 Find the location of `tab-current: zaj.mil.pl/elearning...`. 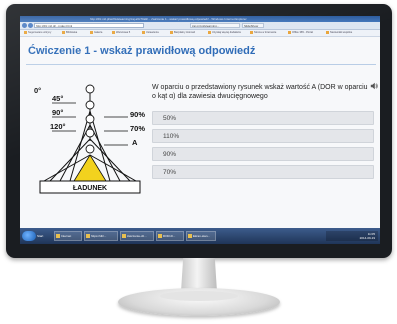

tab-current: zaj.mil.pl/elearning... is located at coordinates (215, 25).